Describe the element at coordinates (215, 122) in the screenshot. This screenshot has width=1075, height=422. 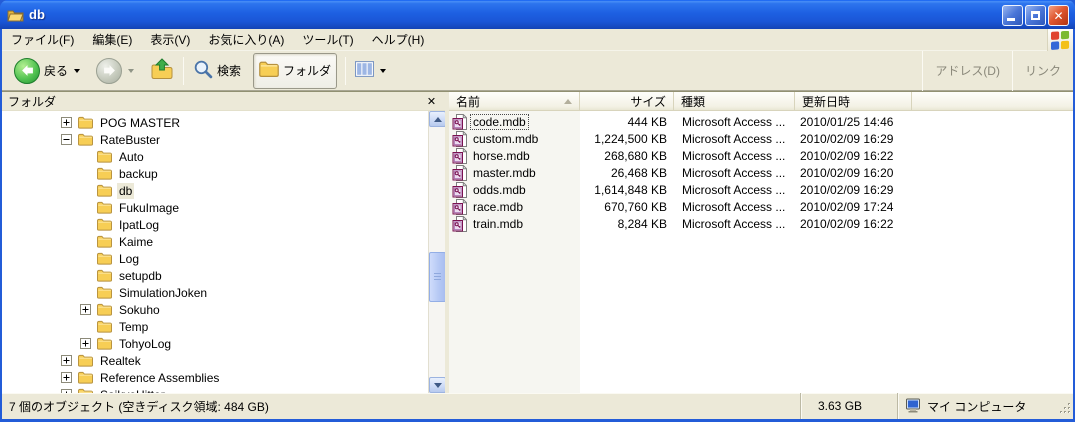
I see `tree-item-pog-master: POG MASTER` at that location.